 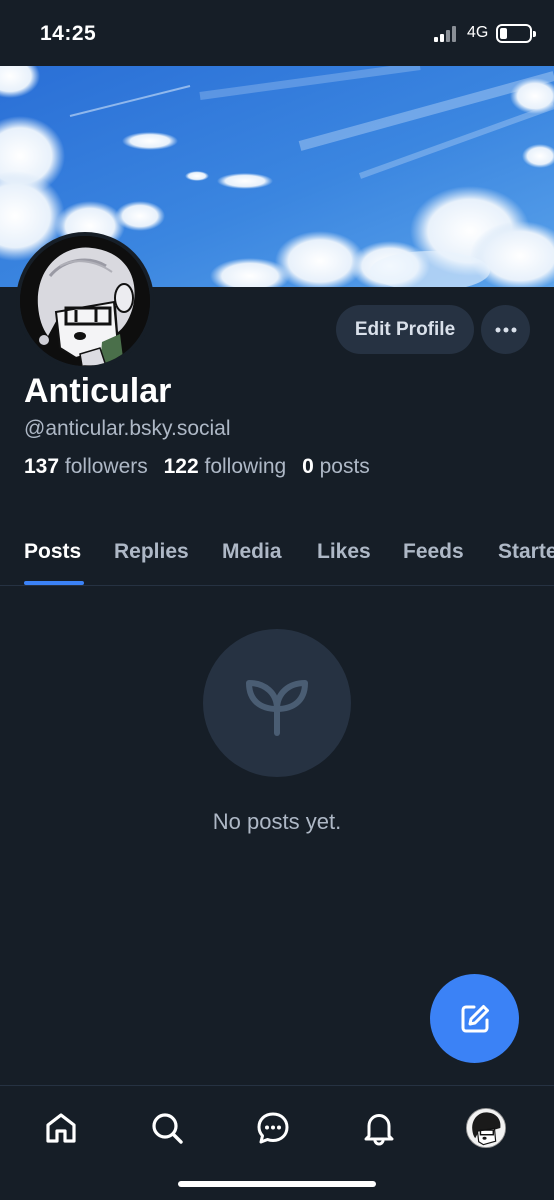 What do you see at coordinates (308, 466) in the screenshot?
I see `posts-count: 0` at bounding box center [308, 466].